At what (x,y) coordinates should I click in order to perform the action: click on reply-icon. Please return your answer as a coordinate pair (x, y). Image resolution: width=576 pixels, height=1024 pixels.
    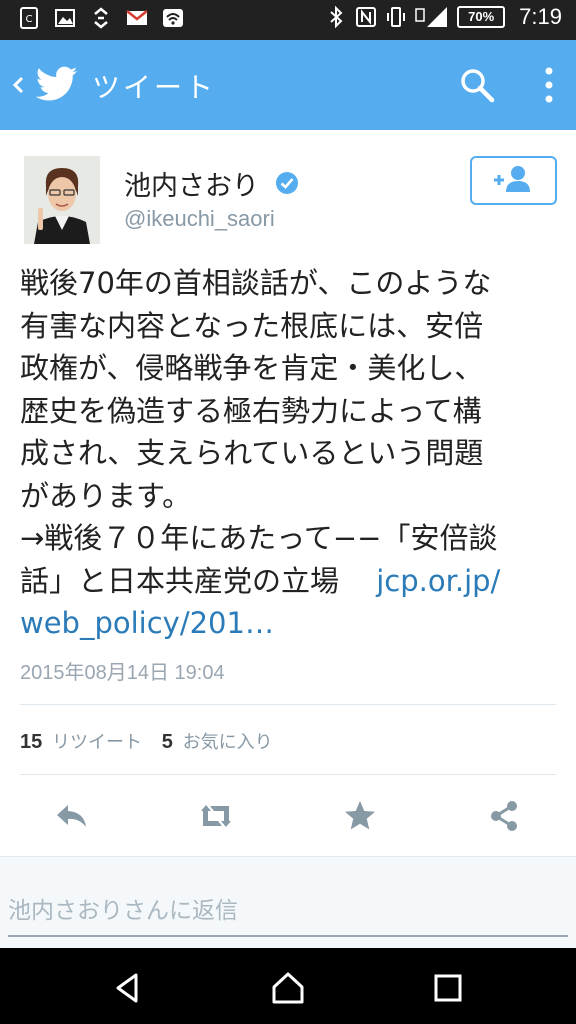
    Looking at the image, I should click on (72, 816).